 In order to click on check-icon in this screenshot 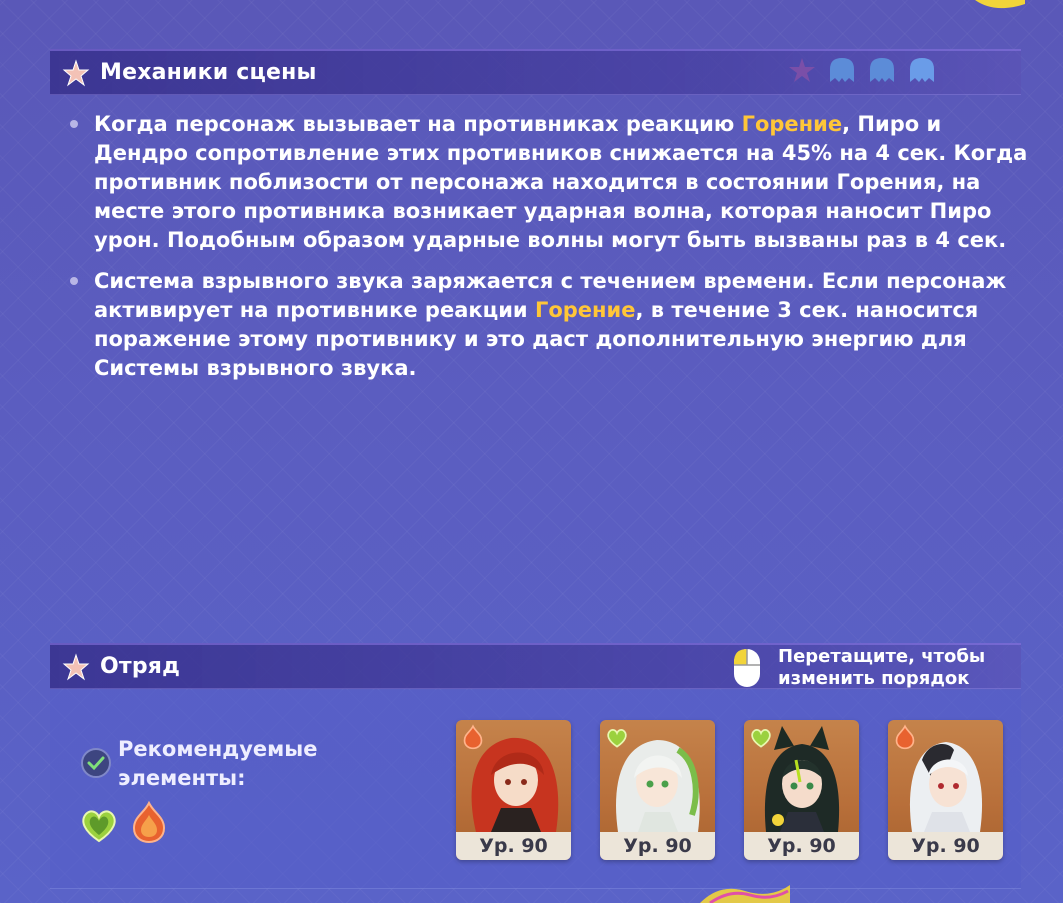, I will do `click(96, 763)`.